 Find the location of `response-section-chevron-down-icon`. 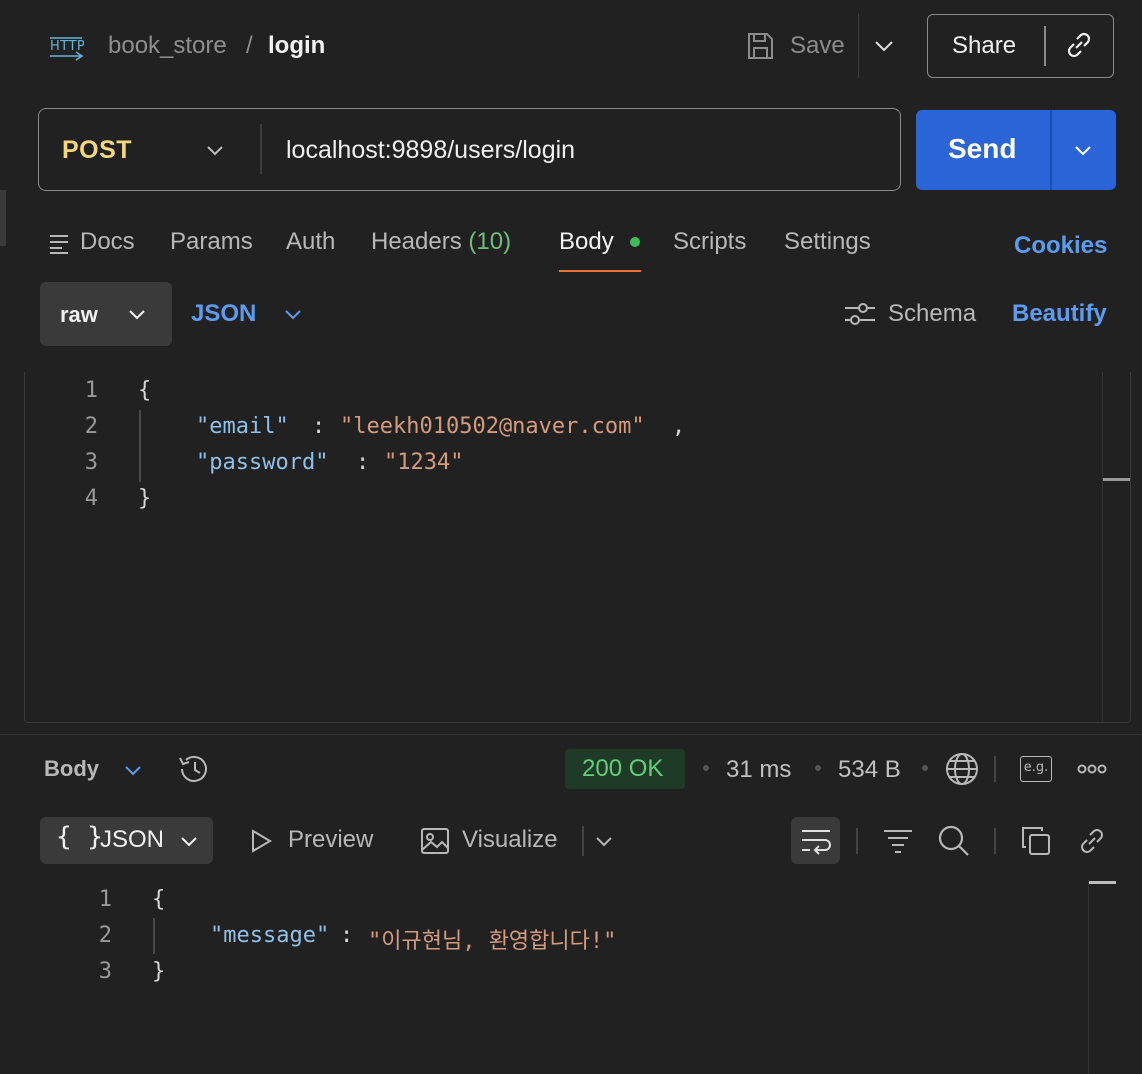

response-section-chevron-down-icon is located at coordinates (133, 771).